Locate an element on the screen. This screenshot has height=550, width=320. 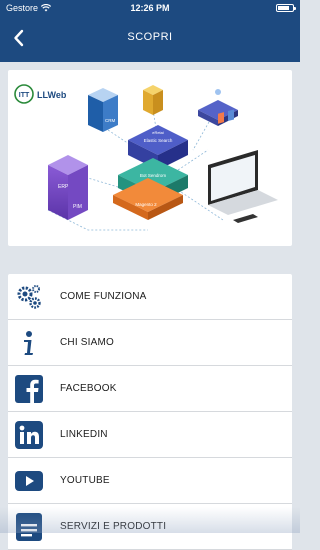
menu-item-servizi-e-prodotti: SERVIZI E PRODOTTI is located at coordinates (150, 527).